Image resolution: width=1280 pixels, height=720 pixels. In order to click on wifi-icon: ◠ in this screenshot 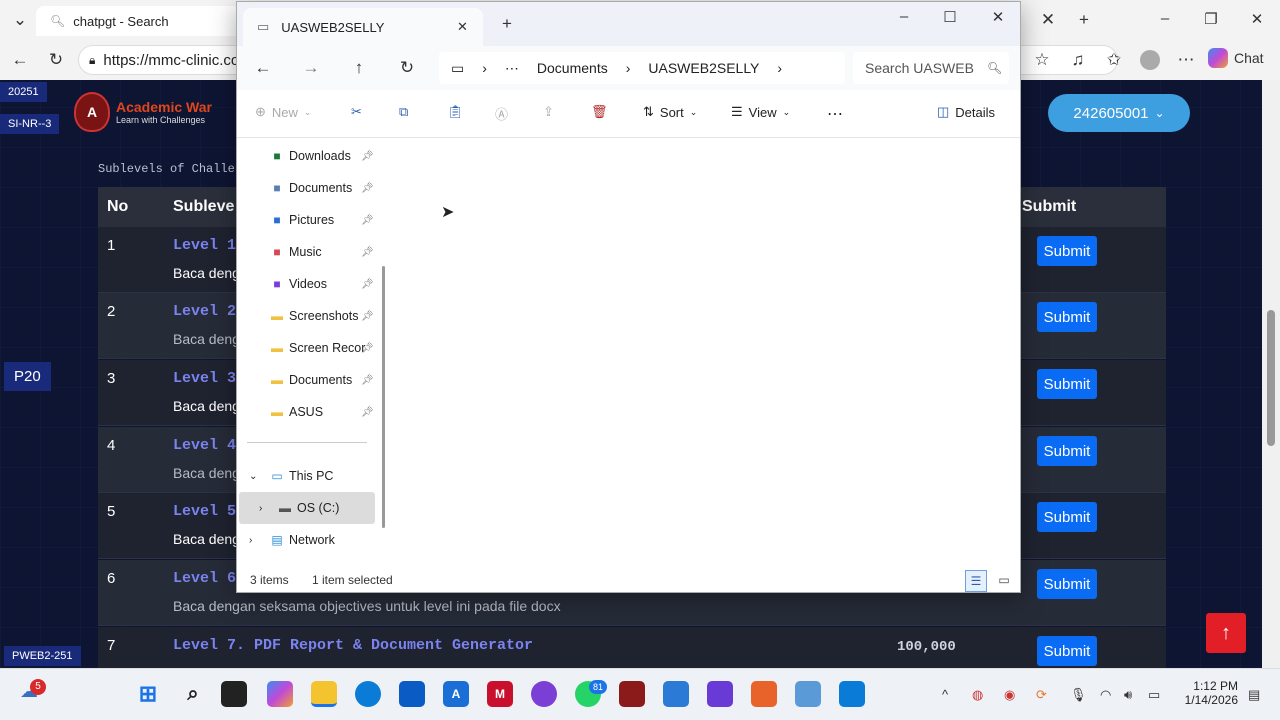, I will do `click(1105, 695)`.